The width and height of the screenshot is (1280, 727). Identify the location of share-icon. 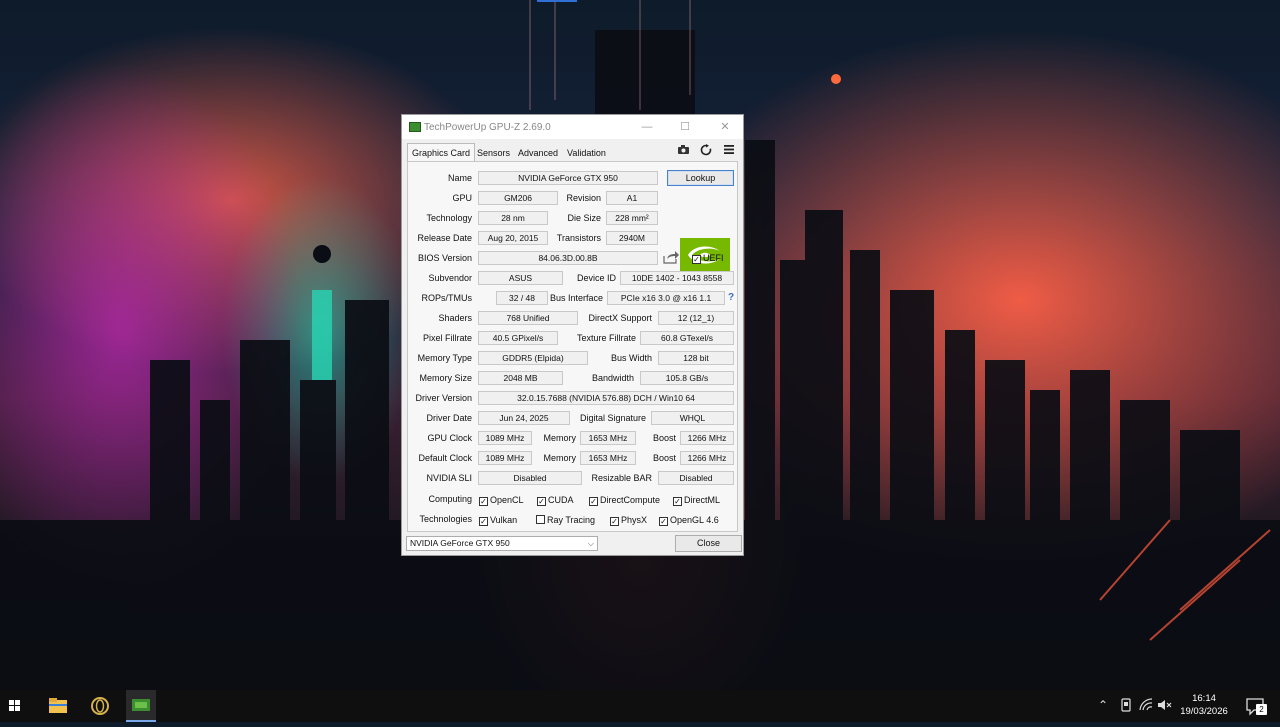
(671, 257).